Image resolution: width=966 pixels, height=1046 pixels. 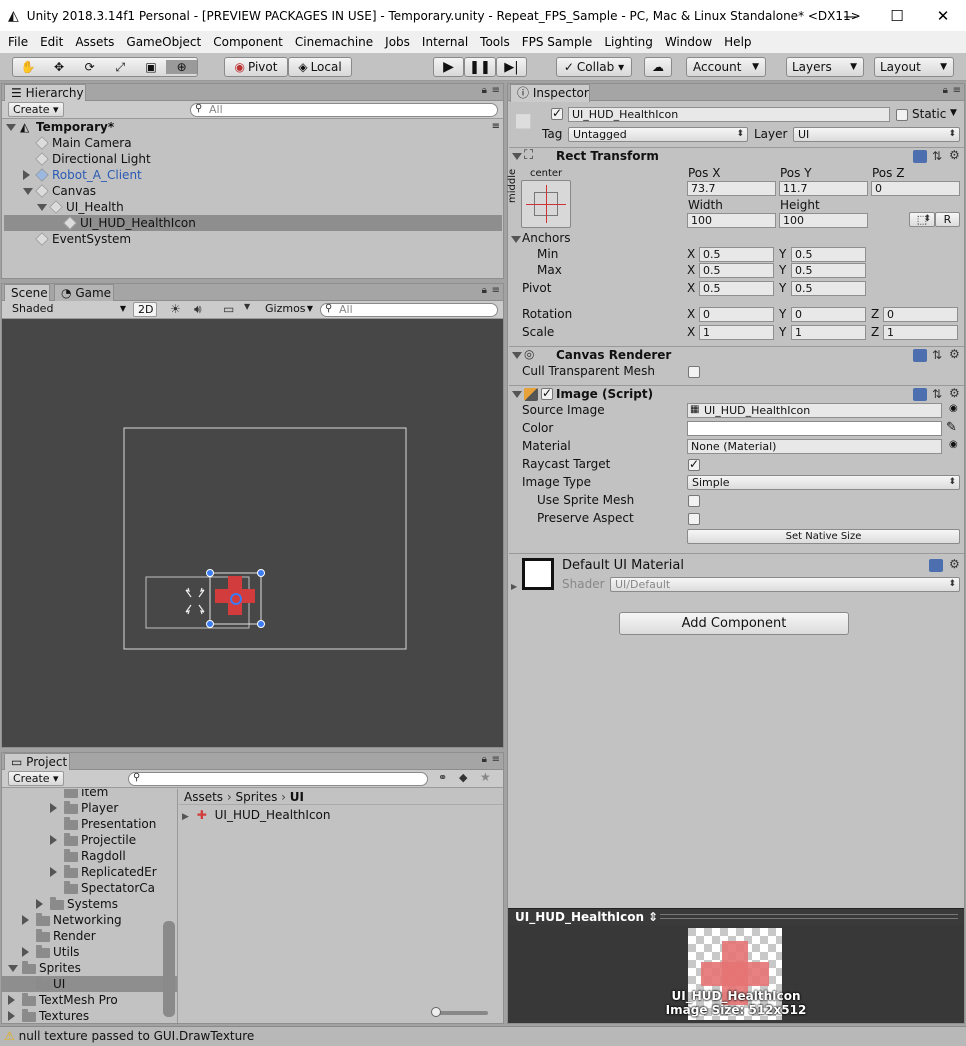 What do you see at coordinates (731, 220) in the screenshot?
I see `width-field: 100` at bounding box center [731, 220].